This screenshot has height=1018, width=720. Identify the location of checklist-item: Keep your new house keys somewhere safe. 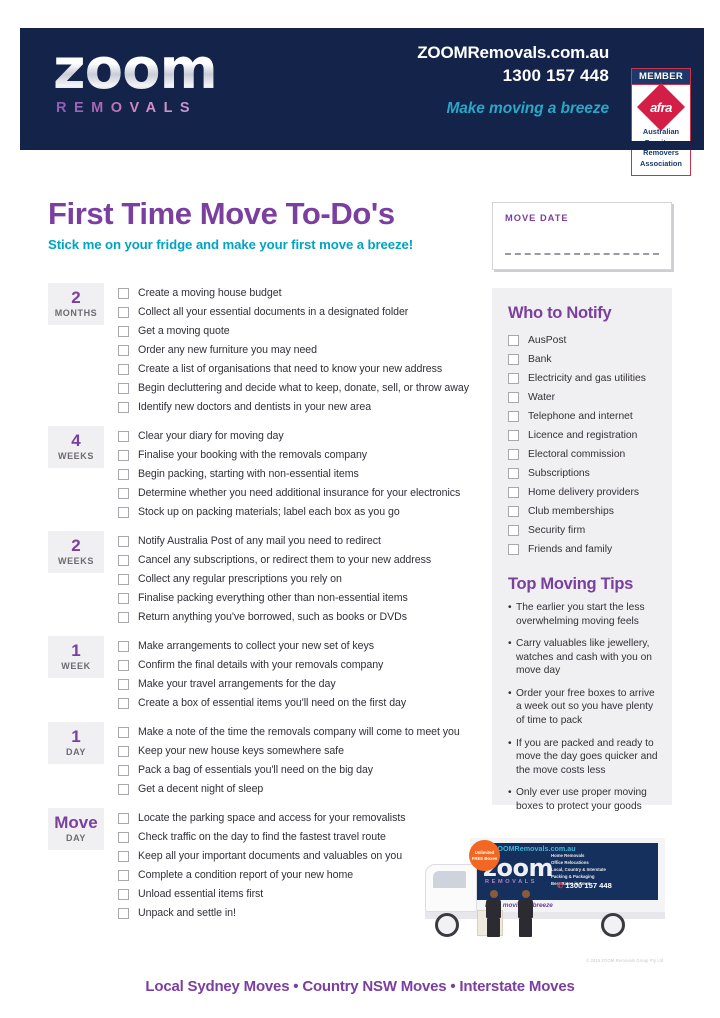
(298, 751).